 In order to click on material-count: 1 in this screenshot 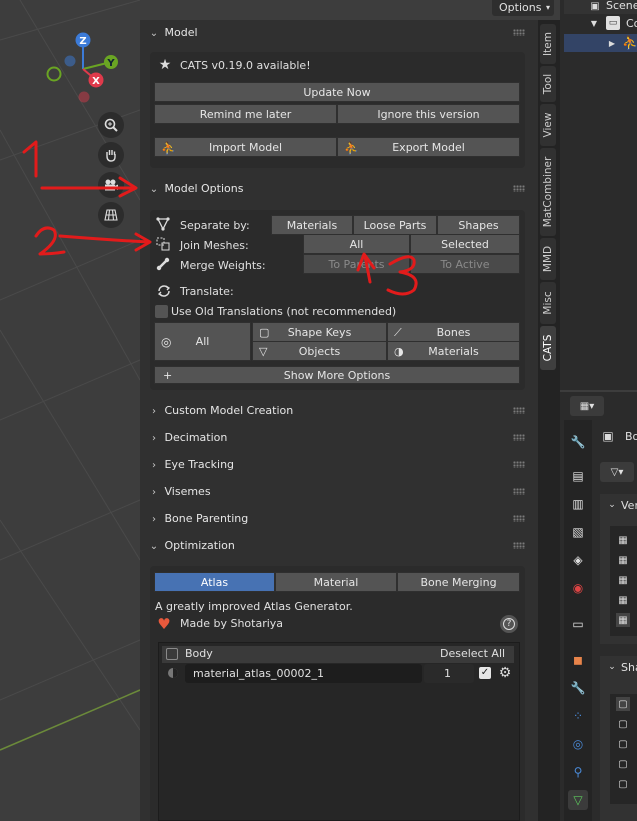, I will do `click(447, 673)`.